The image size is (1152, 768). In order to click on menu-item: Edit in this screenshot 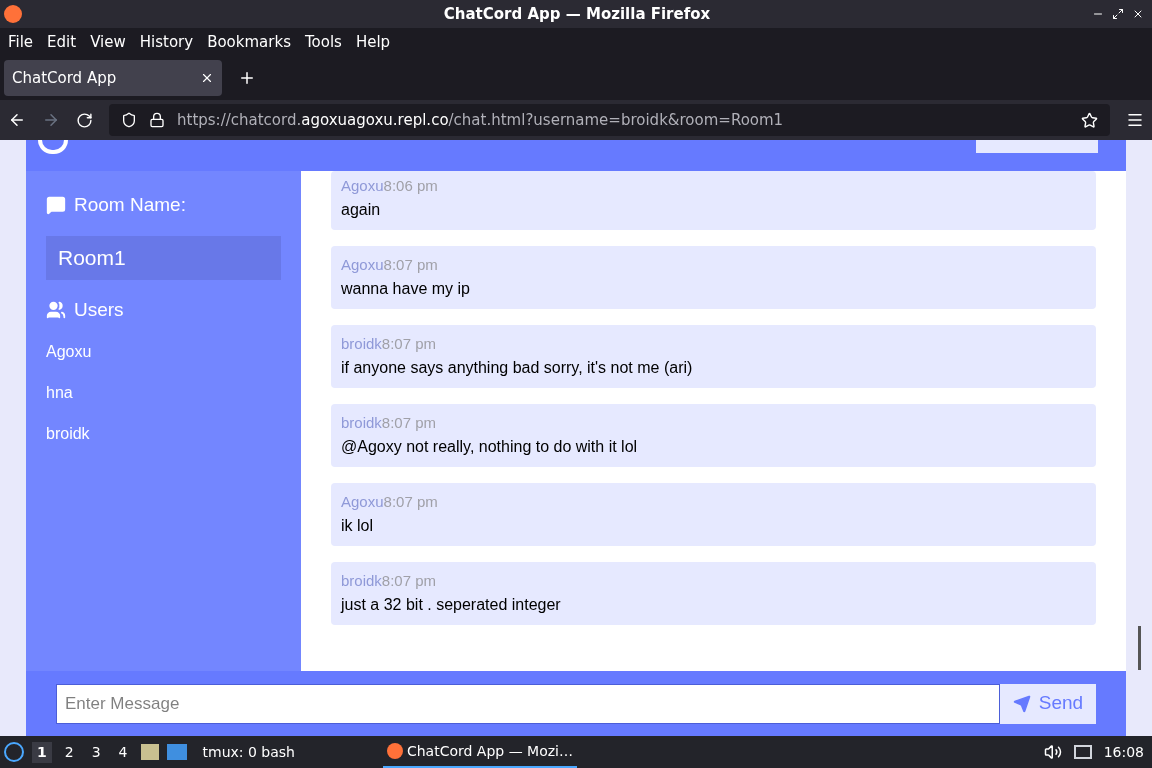, I will do `click(62, 42)`.